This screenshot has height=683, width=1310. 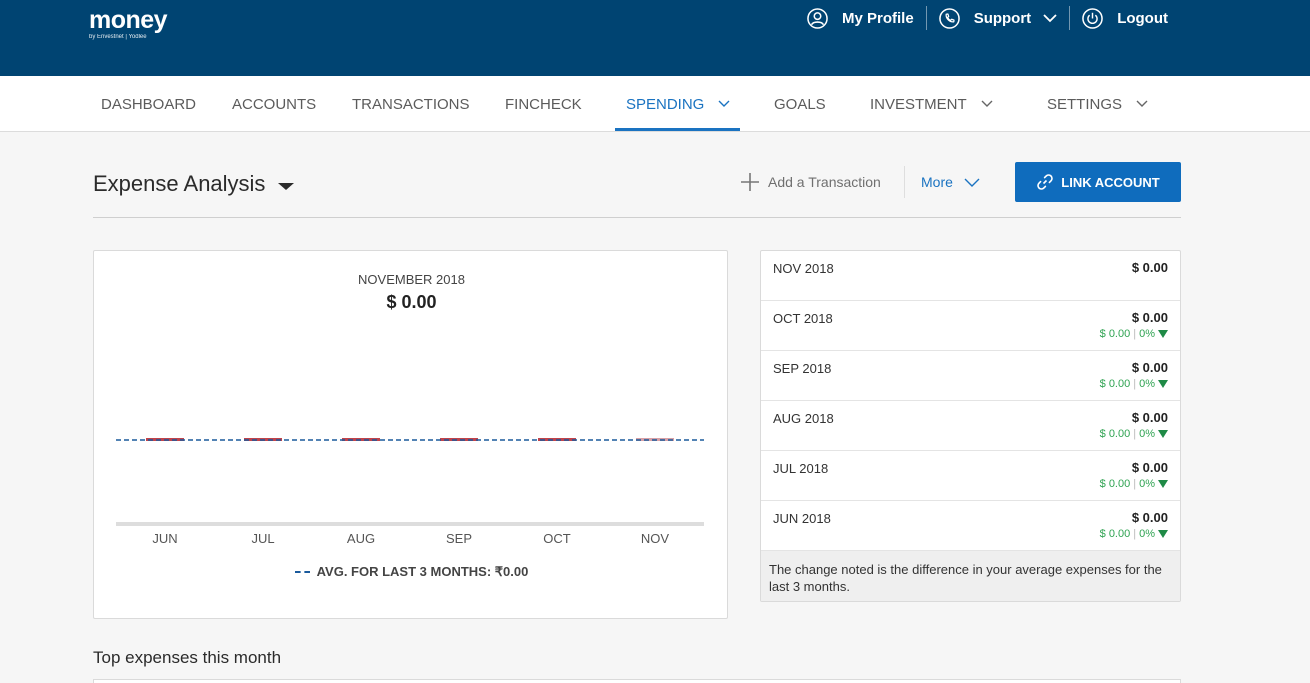 I want to click on divider, so click(x=904, y=182).